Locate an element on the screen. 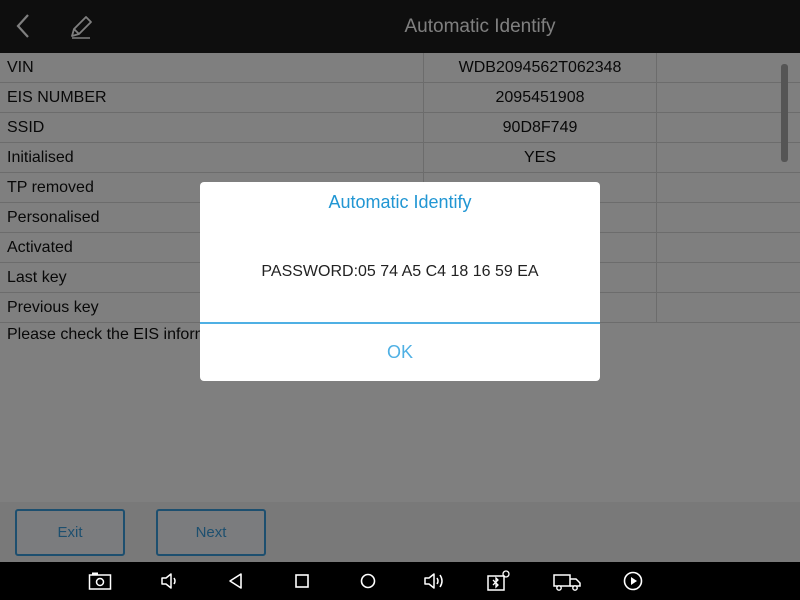 The height and width of the screenshot is (600, 800). dialog-title: Automatic Identify is located at coordinates (400, 202).